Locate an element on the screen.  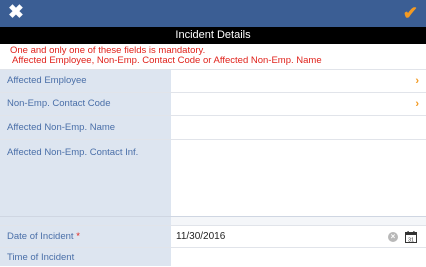
affected-employee-field: › is located at coordinates (298, 81).